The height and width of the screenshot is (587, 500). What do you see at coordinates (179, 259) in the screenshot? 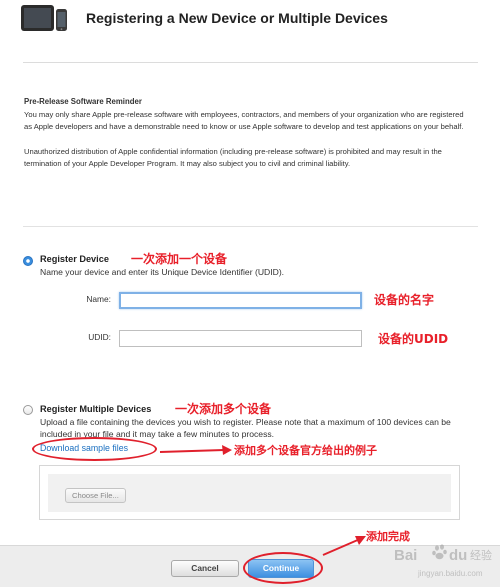
I see `annotation-add-one: 一次添加一个设备` at bounding box center [179, 259].